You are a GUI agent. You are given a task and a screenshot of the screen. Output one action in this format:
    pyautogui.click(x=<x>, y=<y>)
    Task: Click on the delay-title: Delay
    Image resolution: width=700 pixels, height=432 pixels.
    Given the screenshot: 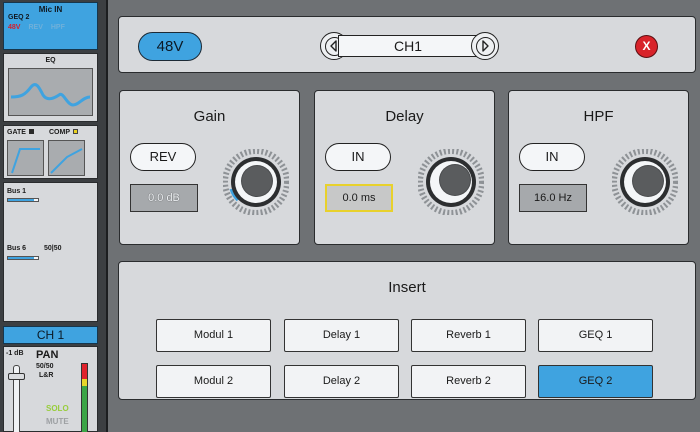 What is the action you would take?
    pyautogui.click(x=404, y=116)
    